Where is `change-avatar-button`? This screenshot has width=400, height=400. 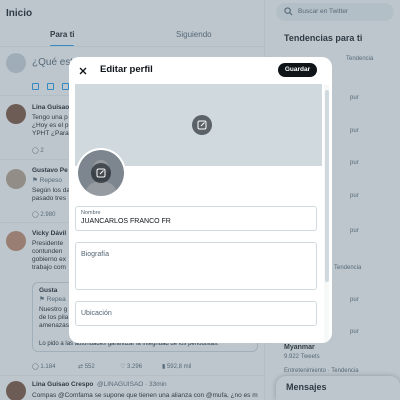
change-avatar-button is located at coordinates (101, 173).